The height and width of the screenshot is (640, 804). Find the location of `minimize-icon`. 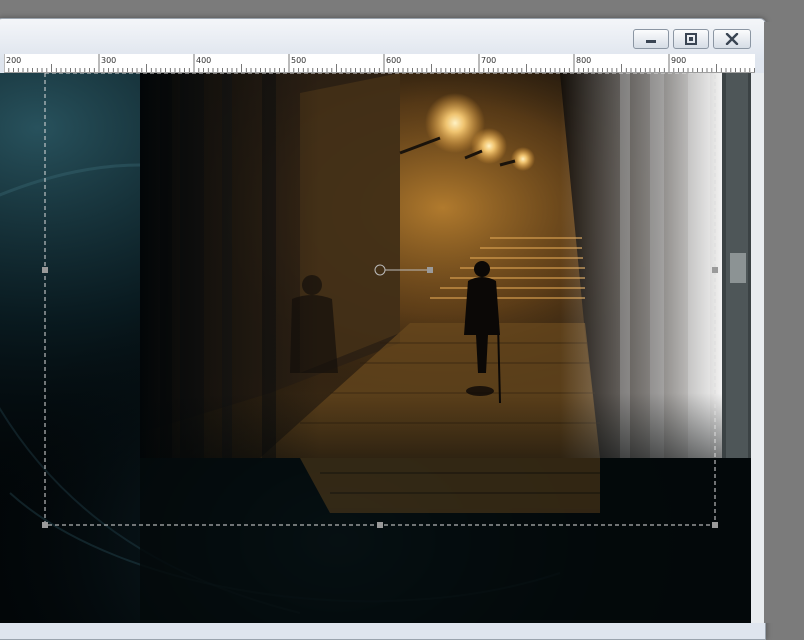

minimize-icon is located at coordinates (651, 41).